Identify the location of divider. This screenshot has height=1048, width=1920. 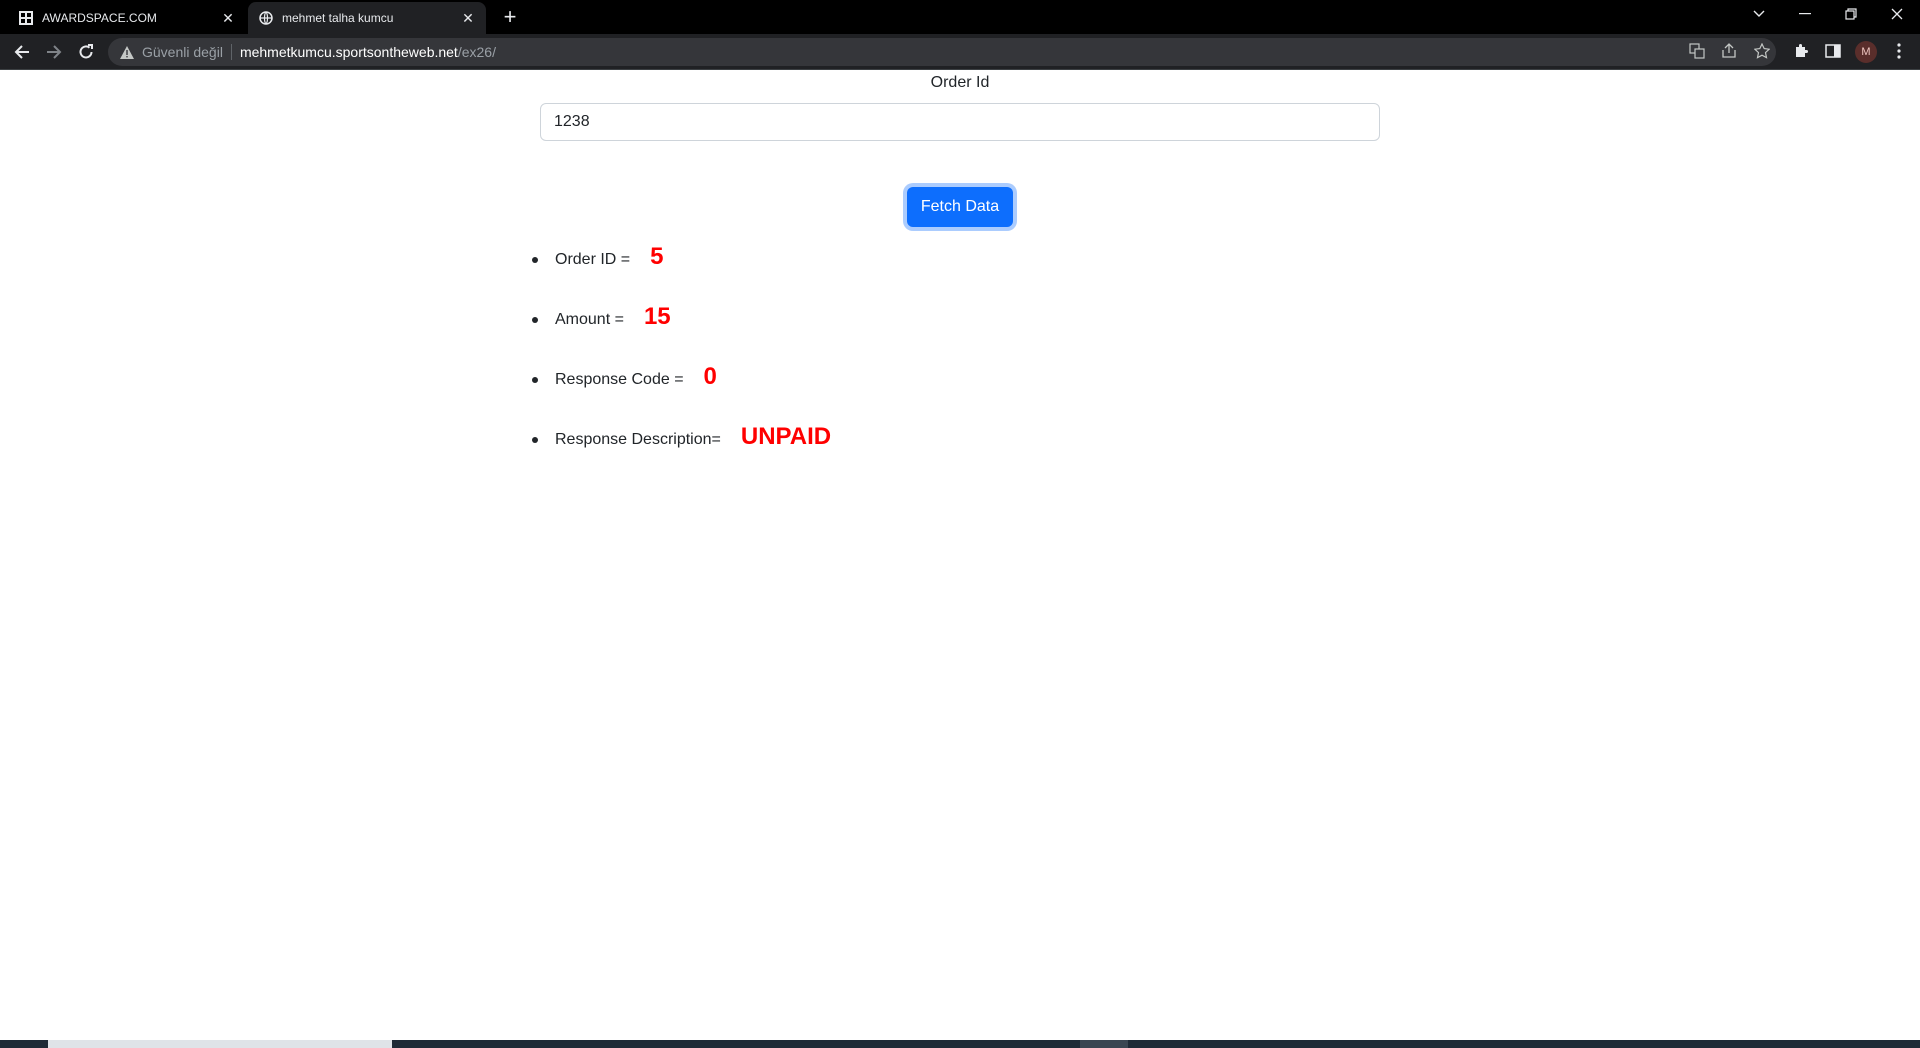
(231, 52).